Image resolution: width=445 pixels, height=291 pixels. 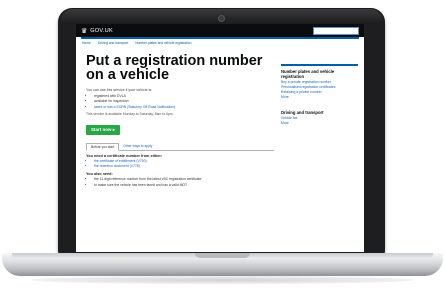 What do you see at coordinates (308, 74) in the screenshot?
I see `sidebar-heading-1: Number plates and vehicle registration` at bounding box center [308, 74].